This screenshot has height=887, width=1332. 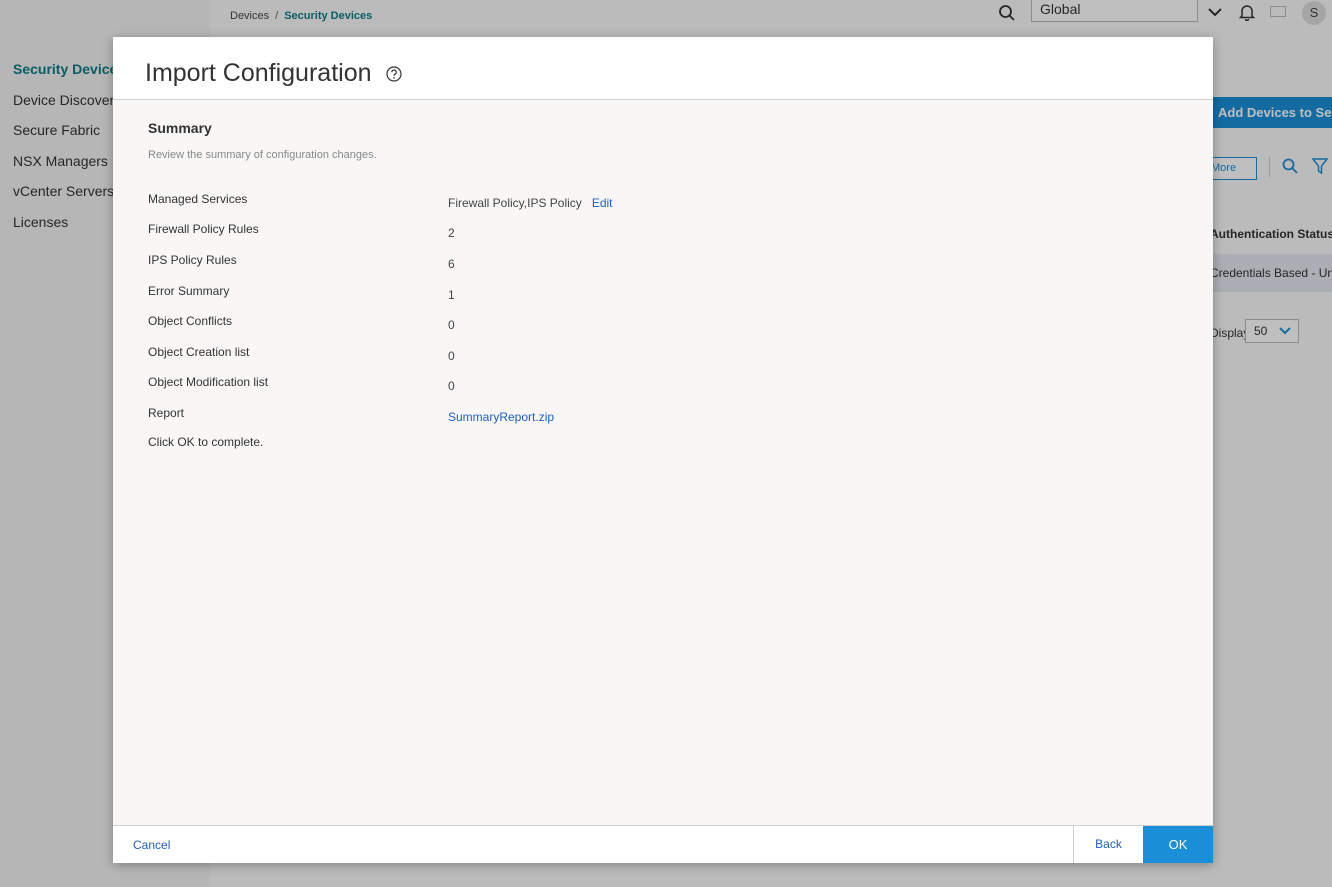 I want to click on firewall-policy-rules-label: Firewall Policy Rules, so click(x=203, y=229).